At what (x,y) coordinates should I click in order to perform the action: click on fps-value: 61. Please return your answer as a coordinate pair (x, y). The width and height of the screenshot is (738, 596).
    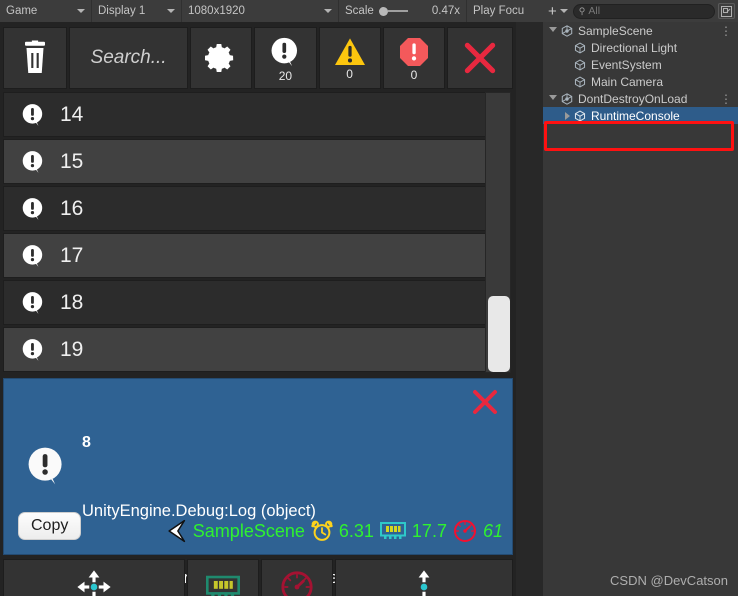
    Looking at the image, I should click on (492, 530).